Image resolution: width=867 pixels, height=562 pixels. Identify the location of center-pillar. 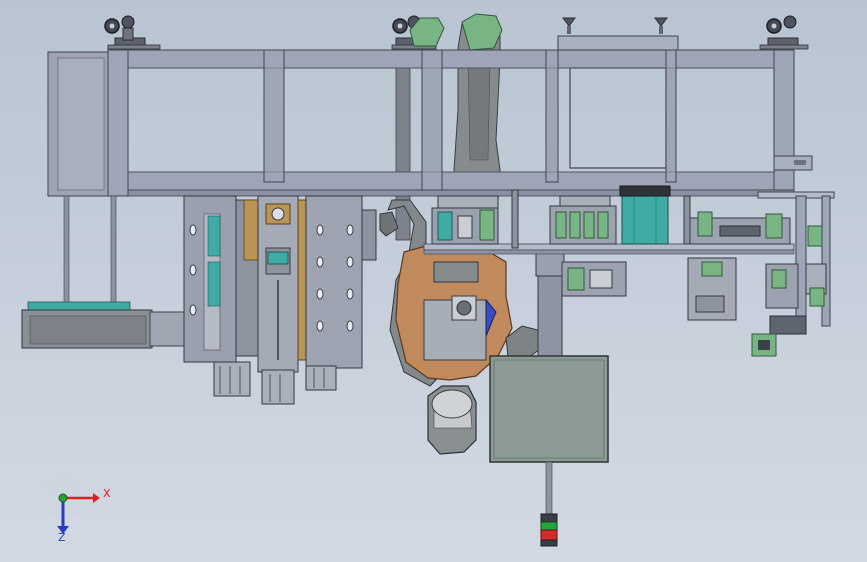
(550, 304).